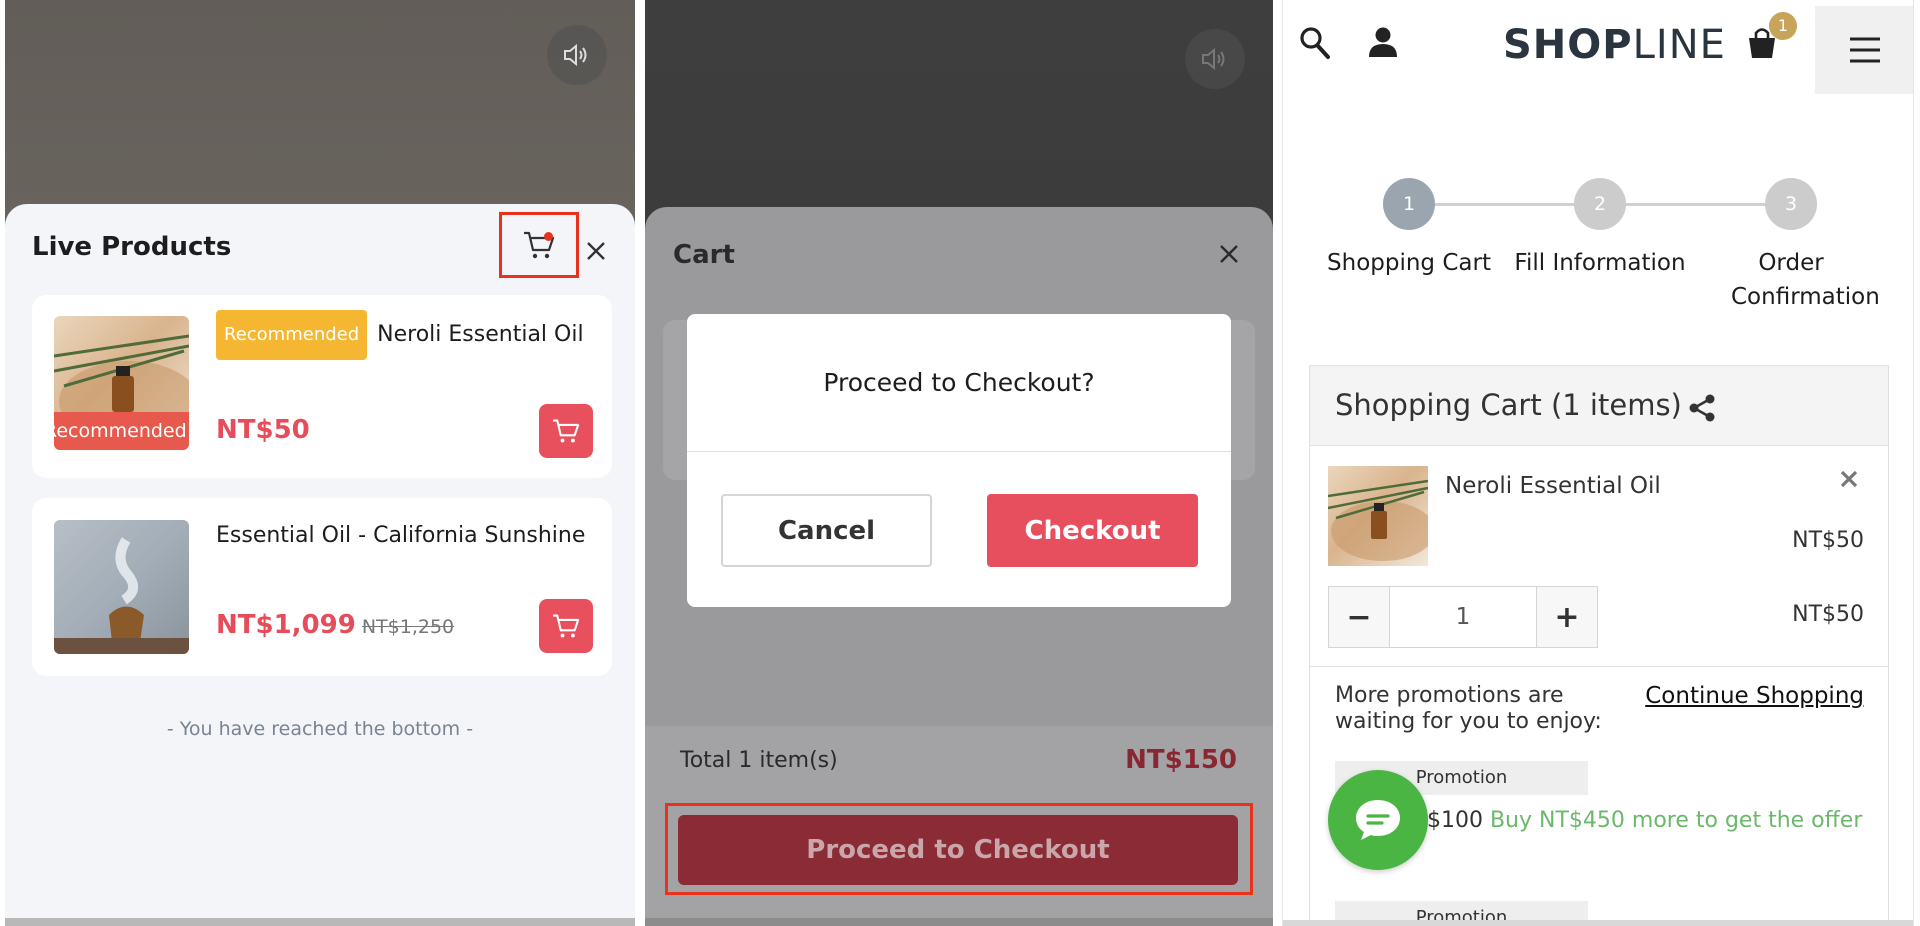  What do you see at coordinates (1599, 666) in the screenshot?
I see `divider` at bounding box center [1599, 666].